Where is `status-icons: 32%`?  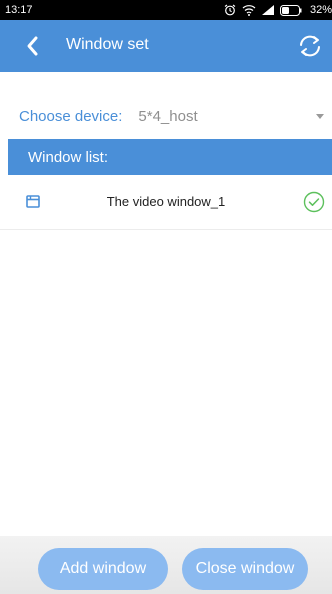 status-icons: 32% is located at coordinates (278, 10).